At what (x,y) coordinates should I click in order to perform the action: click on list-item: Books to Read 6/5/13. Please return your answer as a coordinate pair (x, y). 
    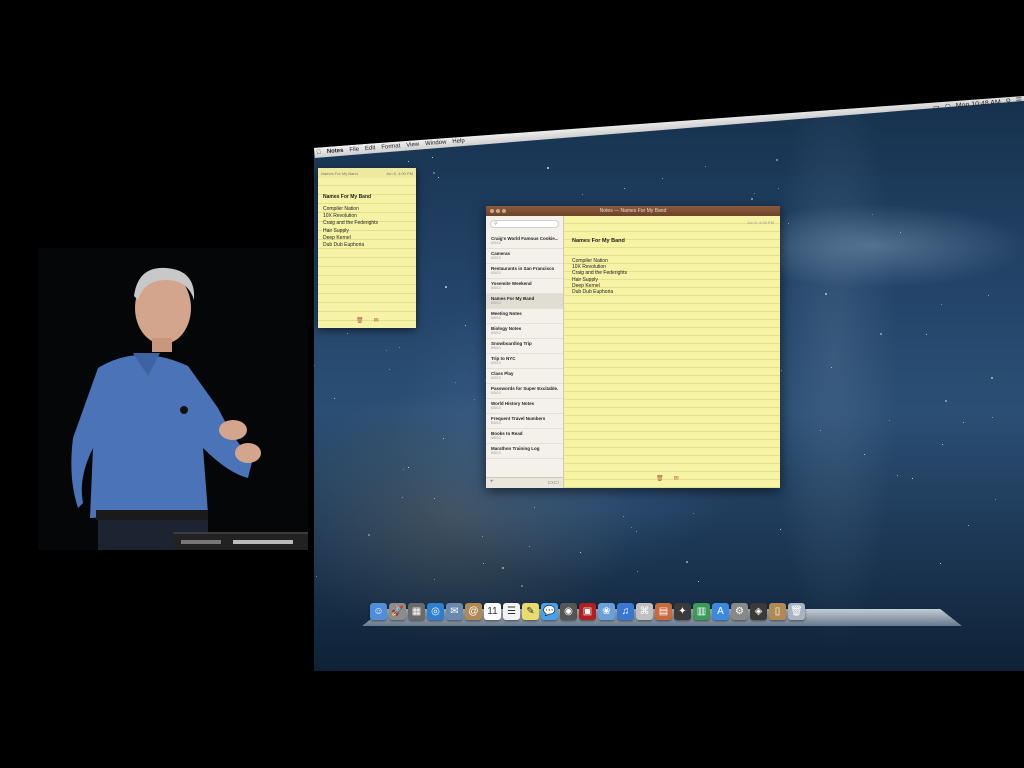
    Looking at the image, I should click on (524, 436).